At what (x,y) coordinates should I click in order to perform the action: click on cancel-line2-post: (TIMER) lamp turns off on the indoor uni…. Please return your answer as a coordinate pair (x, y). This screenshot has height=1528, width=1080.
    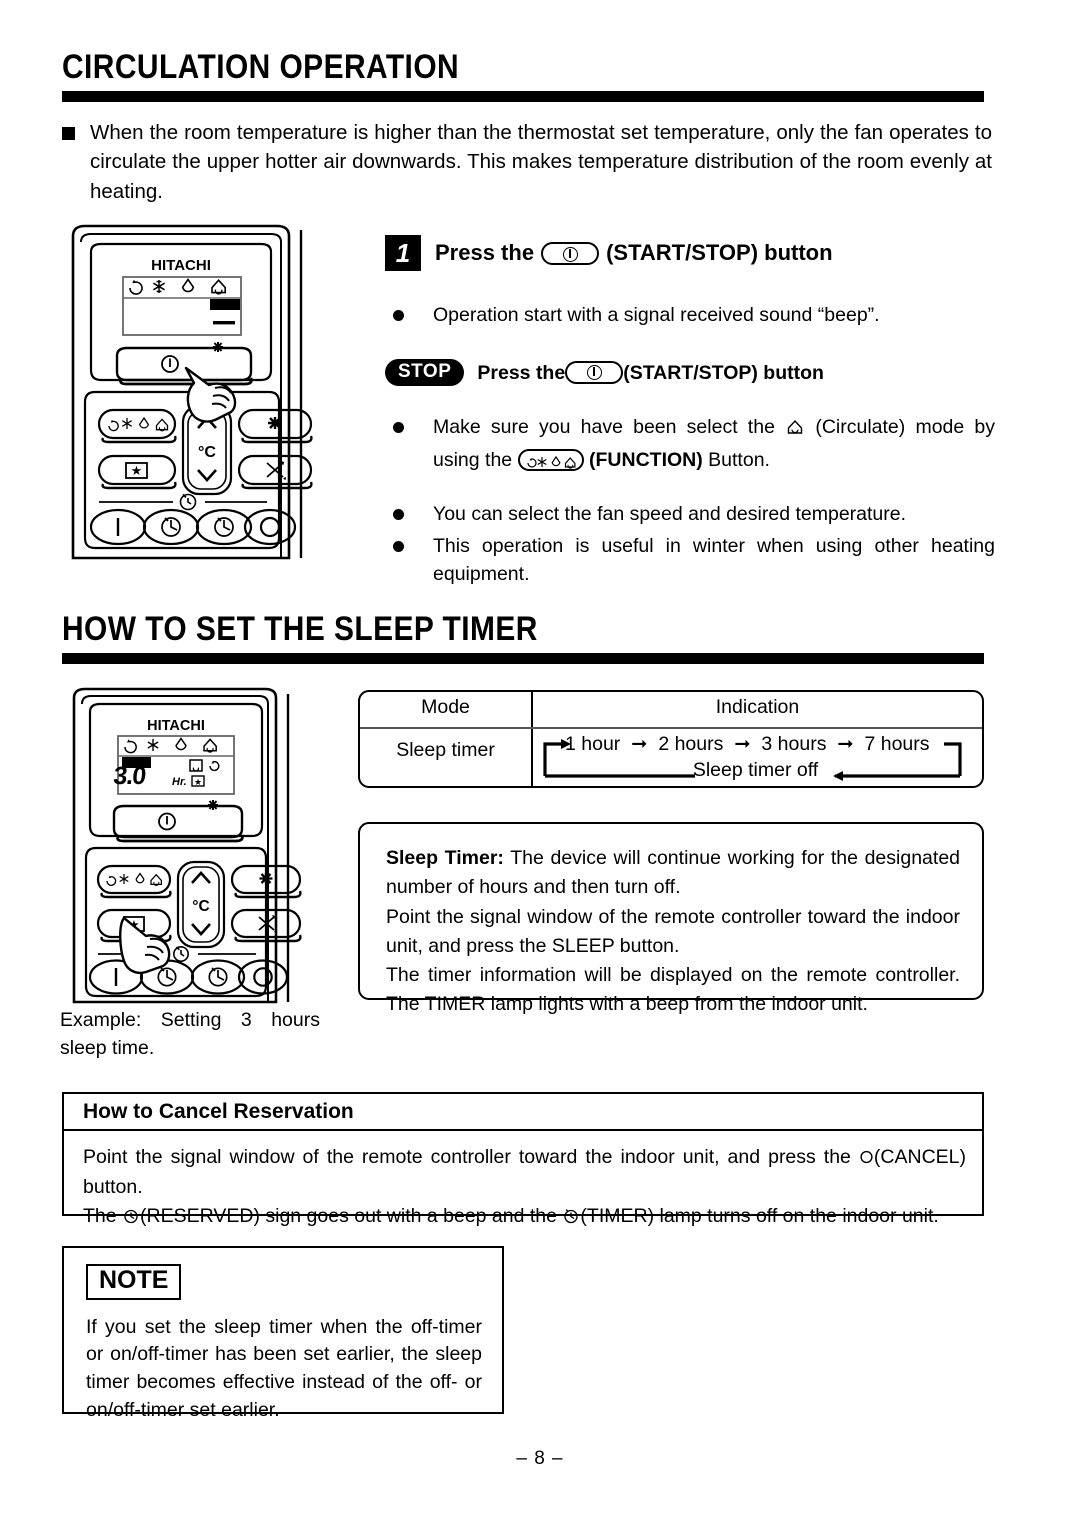
    Looking at the image, I should click on (759, 1215).